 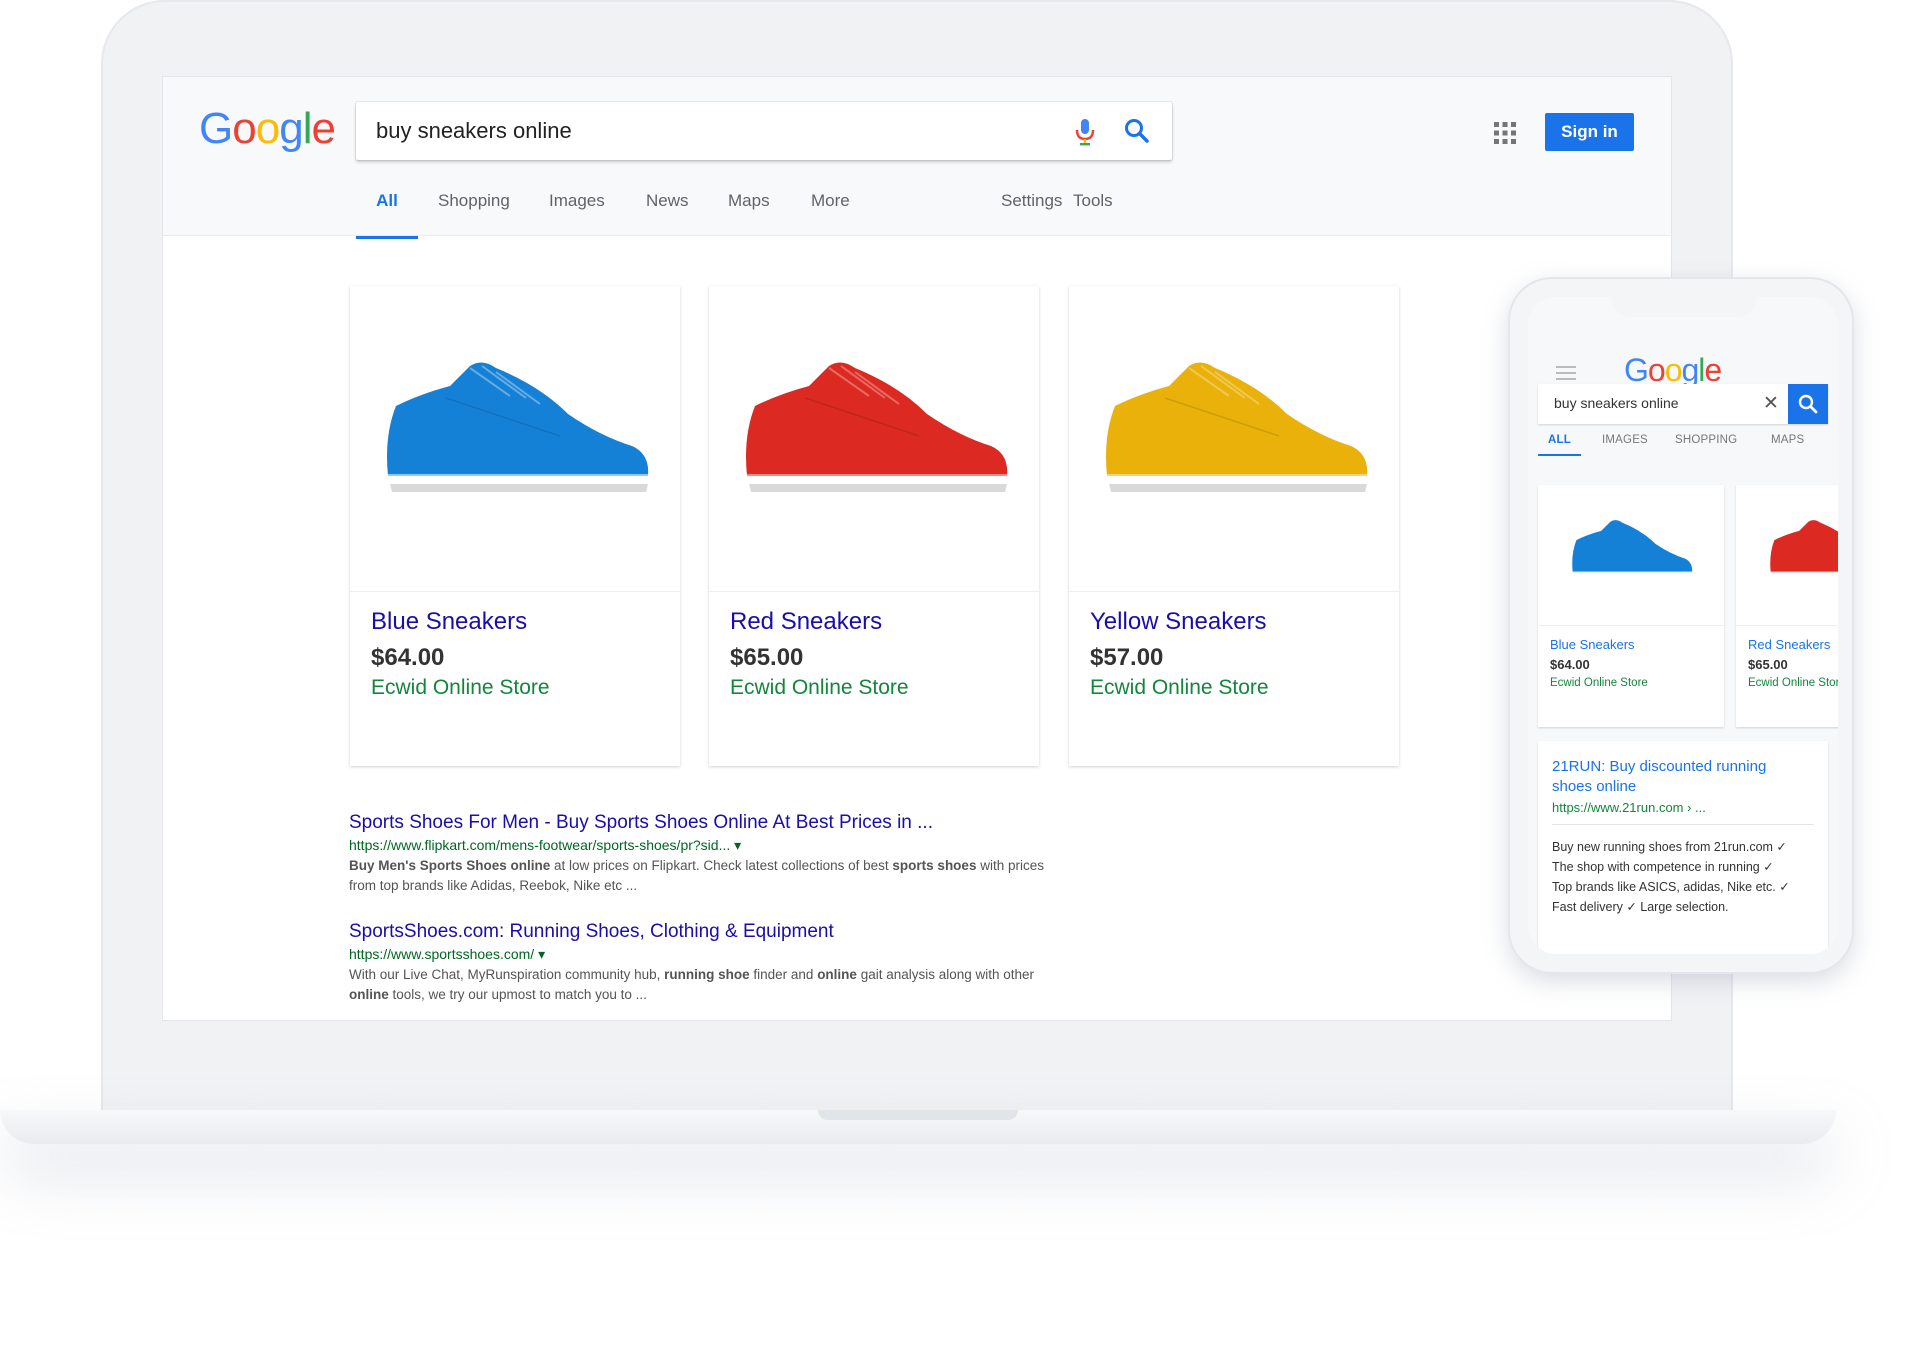 I want to click on tab-tools: Tools, so click(x=1093, y=211).